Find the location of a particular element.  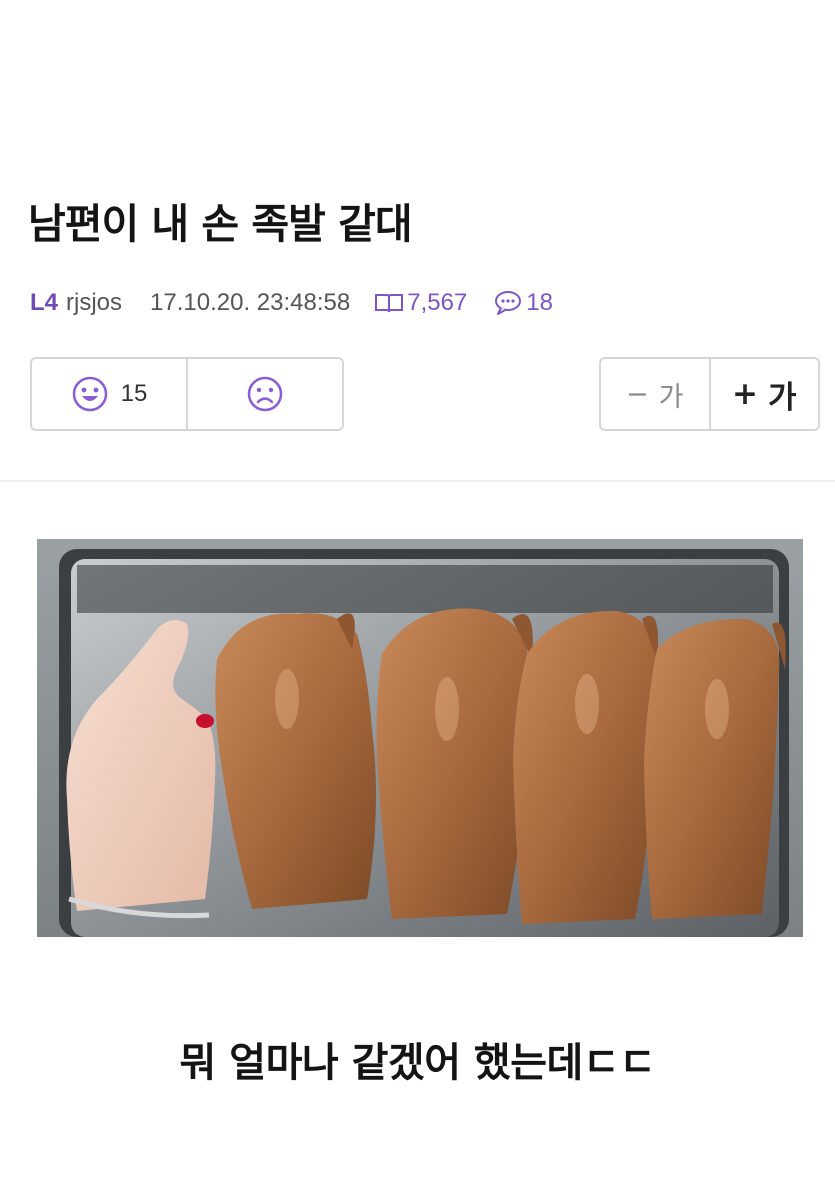

comment-count: 18 is located at coordinates (523, 303).